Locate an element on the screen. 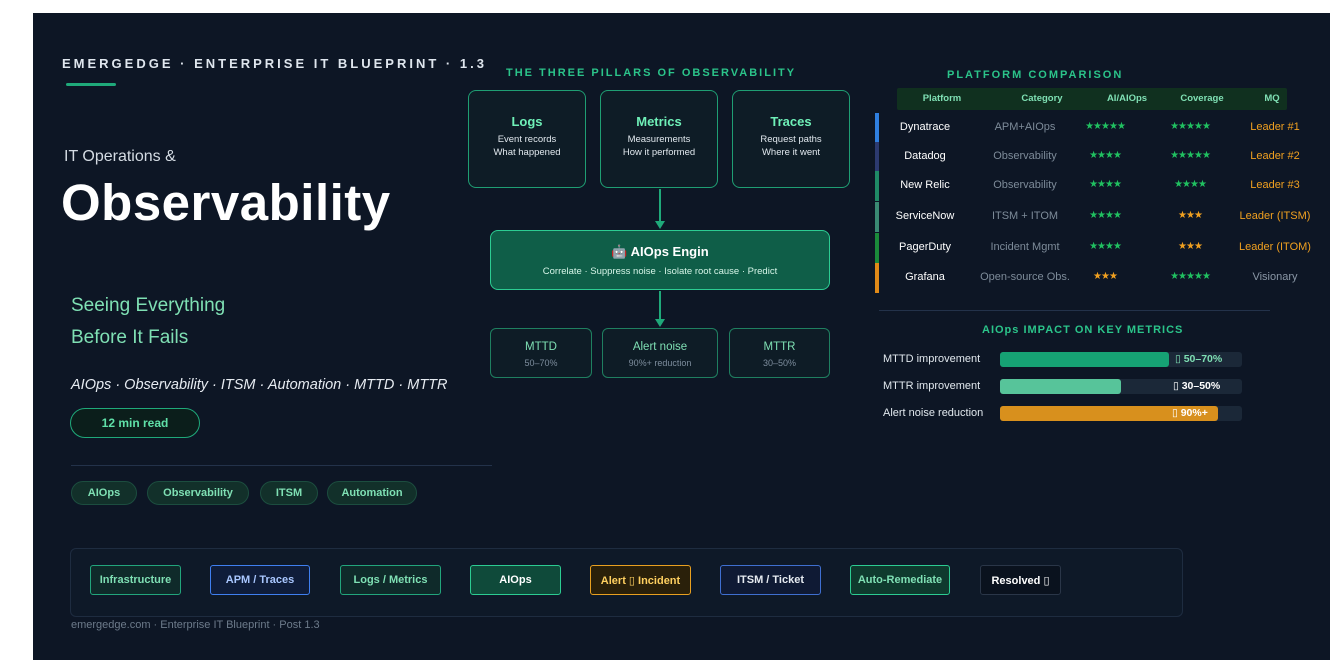  brand-underline is located at coordinates (91, 84).